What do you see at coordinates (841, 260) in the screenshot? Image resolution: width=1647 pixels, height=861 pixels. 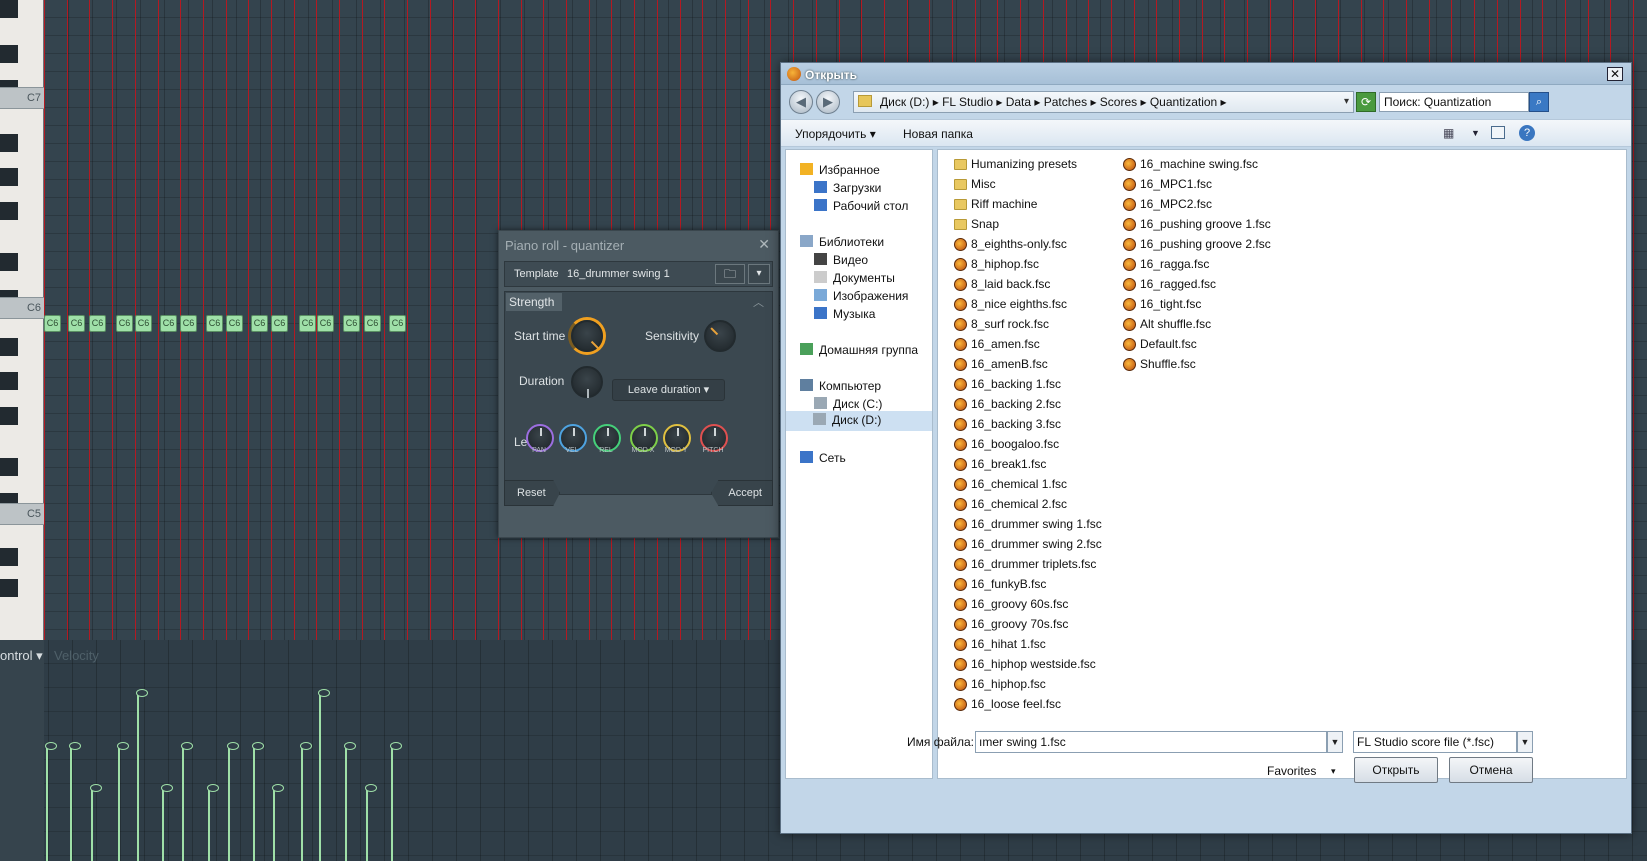 I see `nav-item: Видео` at bounding box center [841, 260].